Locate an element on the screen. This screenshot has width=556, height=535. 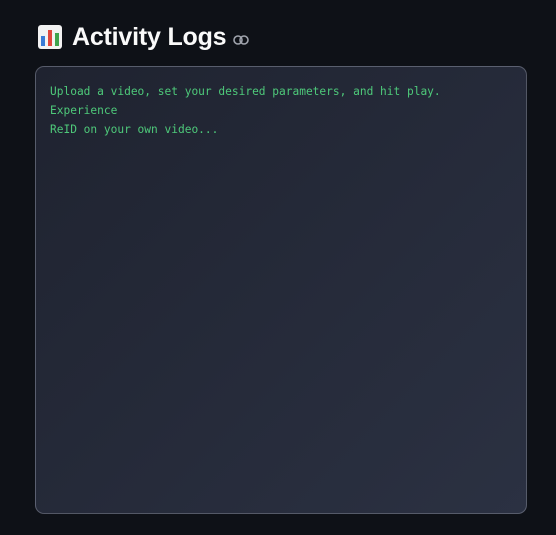
bar-chart-icon is located at coordinates (50, 37).